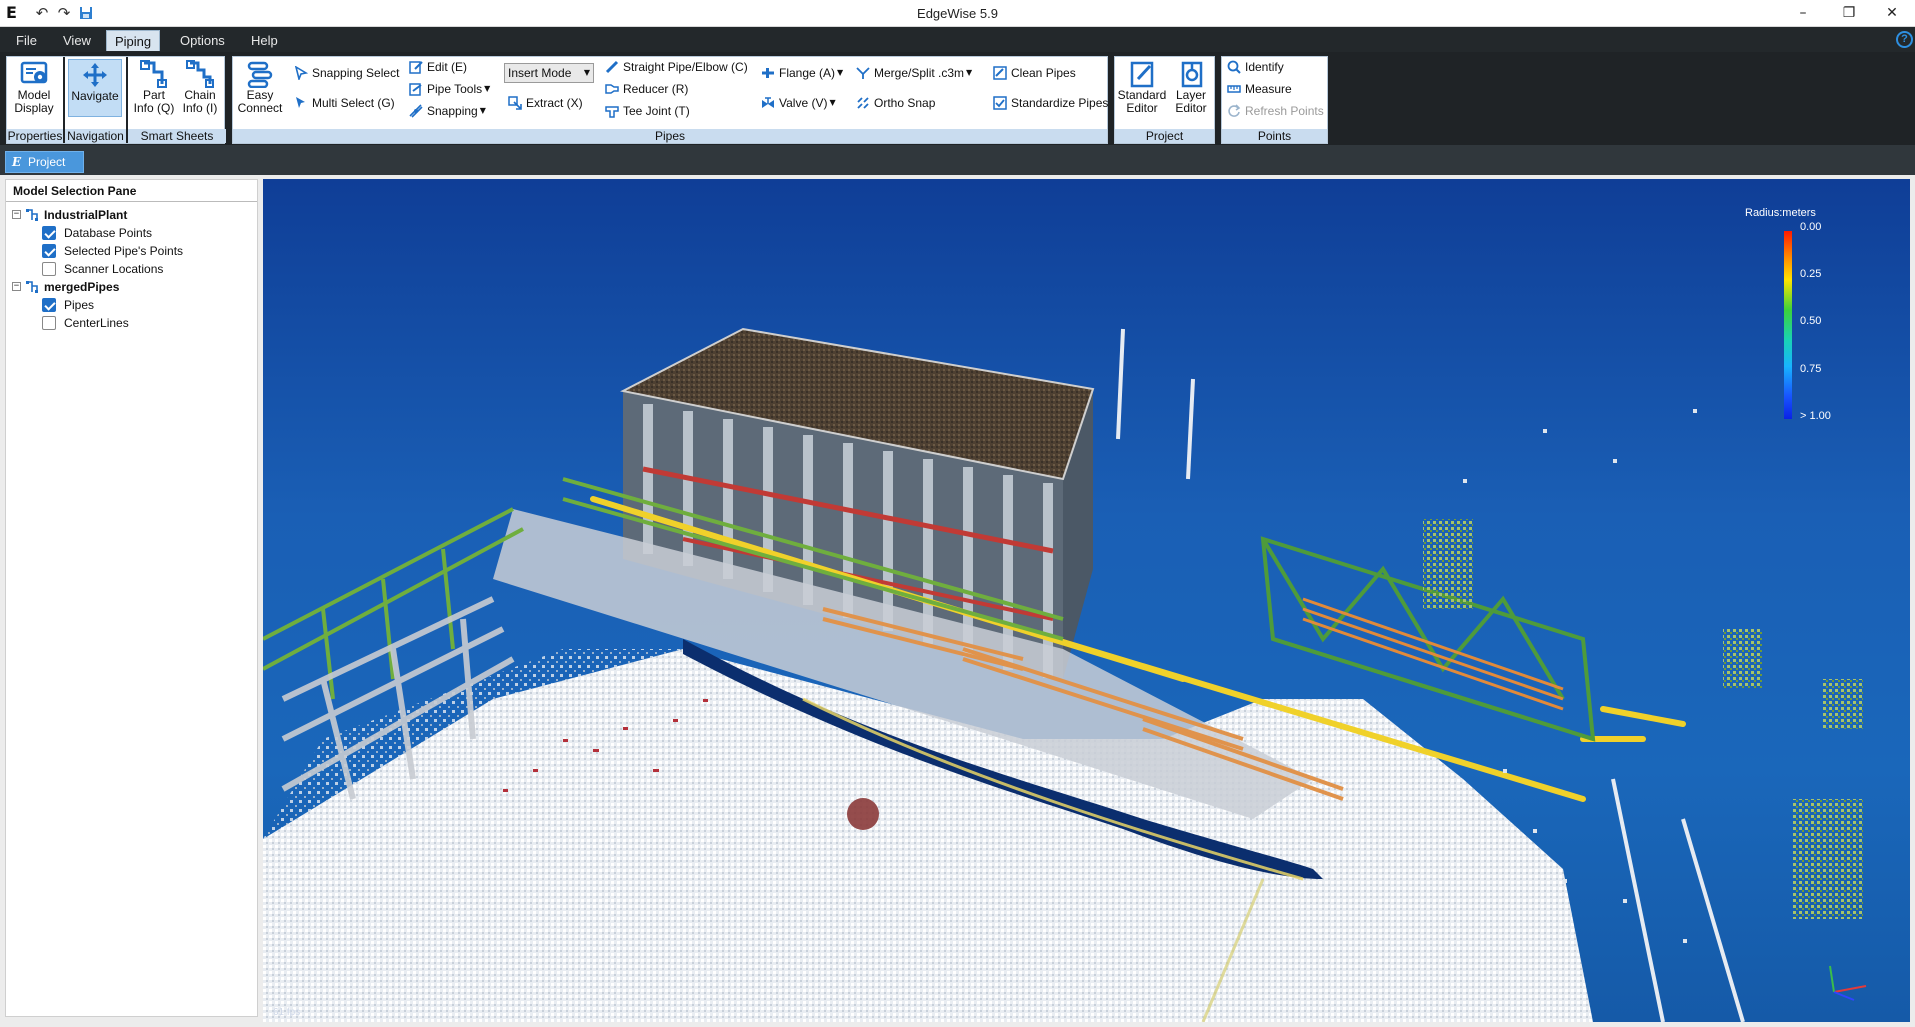 The height and width of the screenshot is (1027, 1915). I want to click on layer-editor-button: Layer Editor, so click(1191, 88).